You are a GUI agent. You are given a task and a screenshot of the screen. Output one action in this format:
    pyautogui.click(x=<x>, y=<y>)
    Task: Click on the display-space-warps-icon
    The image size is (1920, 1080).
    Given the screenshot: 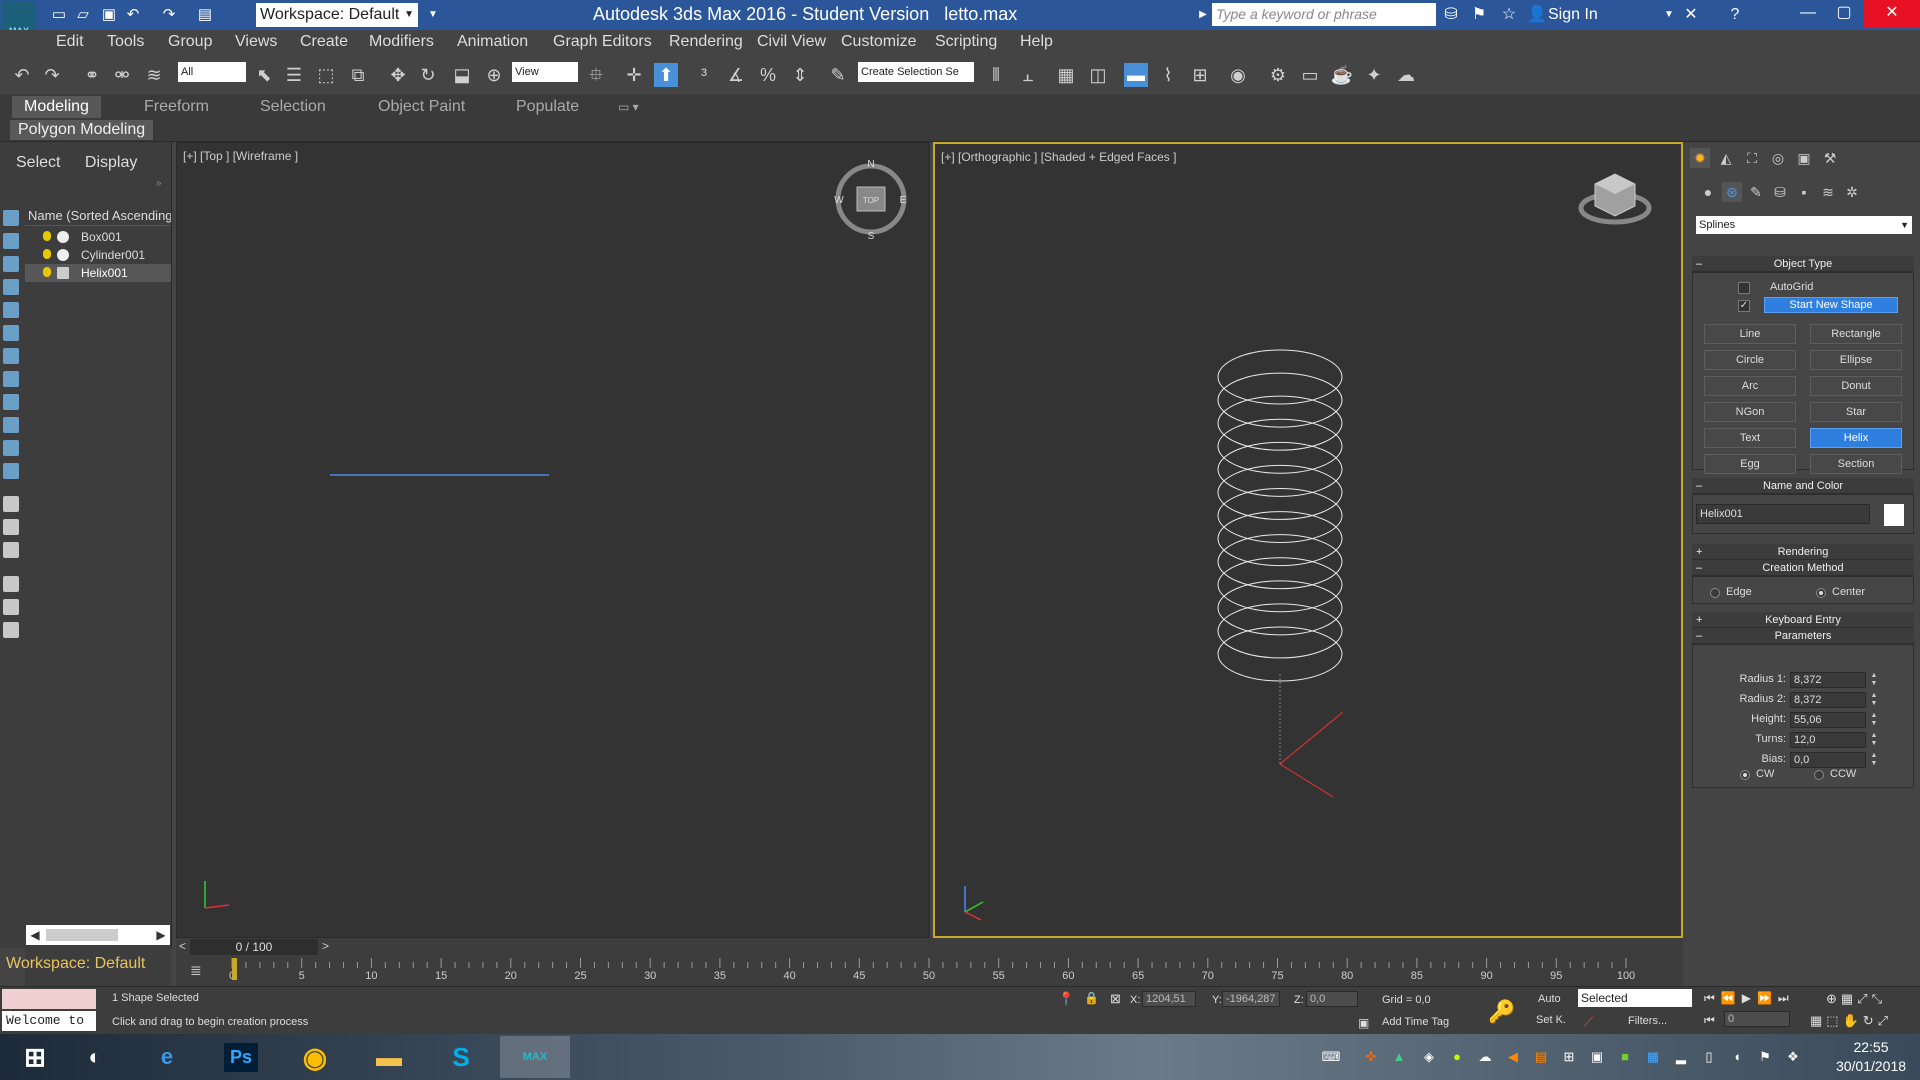 What is the action you would take?
    pyautogui.click(x=11, y=356)
    